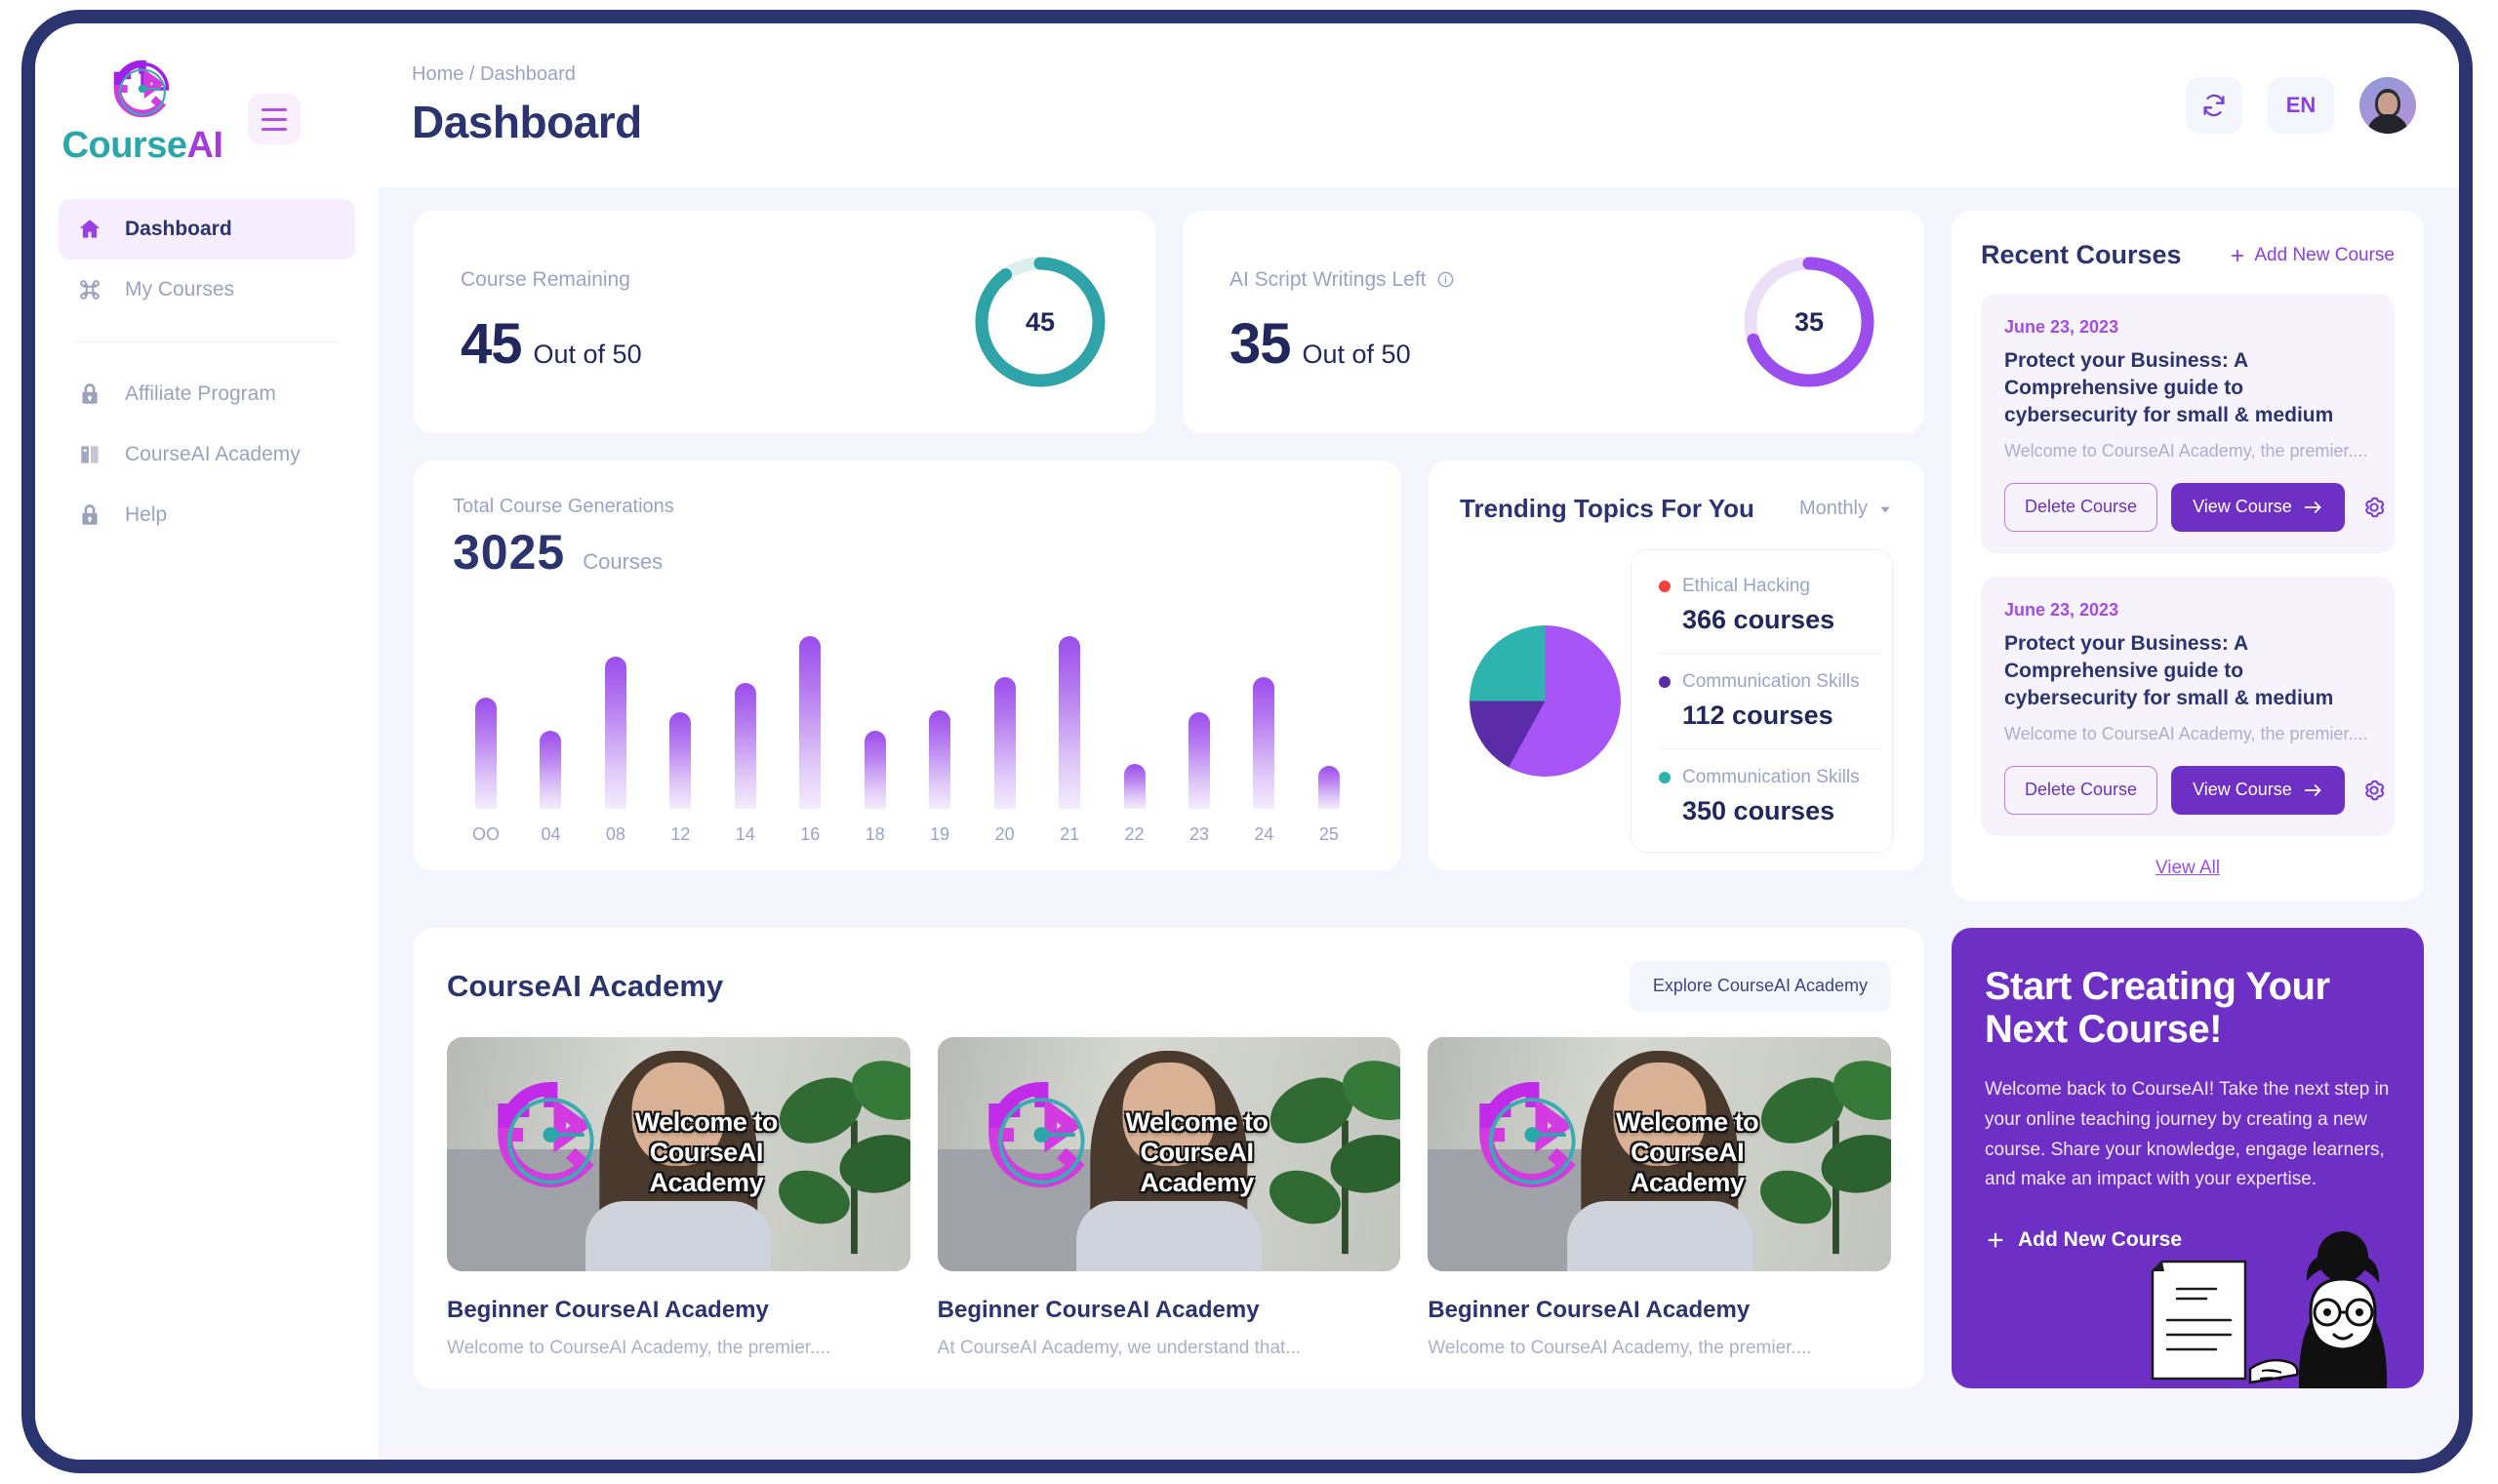 The image size is (2498, 1484). I want to click on sidebar-item-courseai-academy: CourseAI Academy, so click(207, 454).